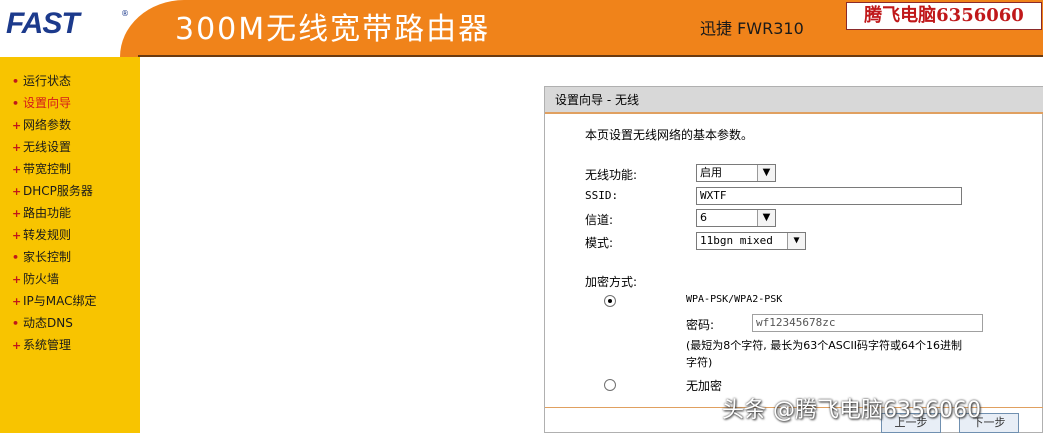 The height and width of the screenshot is (433, 1043). I want to click on sidebar-item-parental: • 家长控制, so click(41, 257).